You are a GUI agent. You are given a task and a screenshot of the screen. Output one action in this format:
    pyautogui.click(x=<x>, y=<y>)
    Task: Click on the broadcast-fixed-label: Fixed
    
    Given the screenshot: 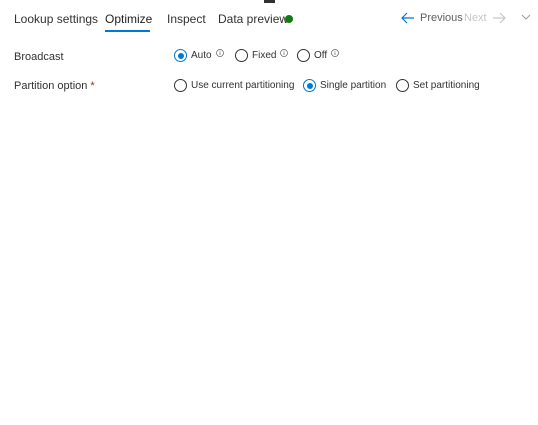 What is the action you would take?
    pyautogui.click(x=264, y=55)
    